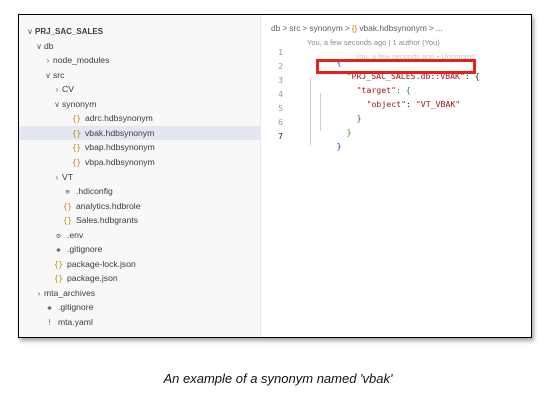 The image size is (556, 418). I want to click on git-blame-header: You, a few seconds ago | 1 author (You), so click(373, 42).